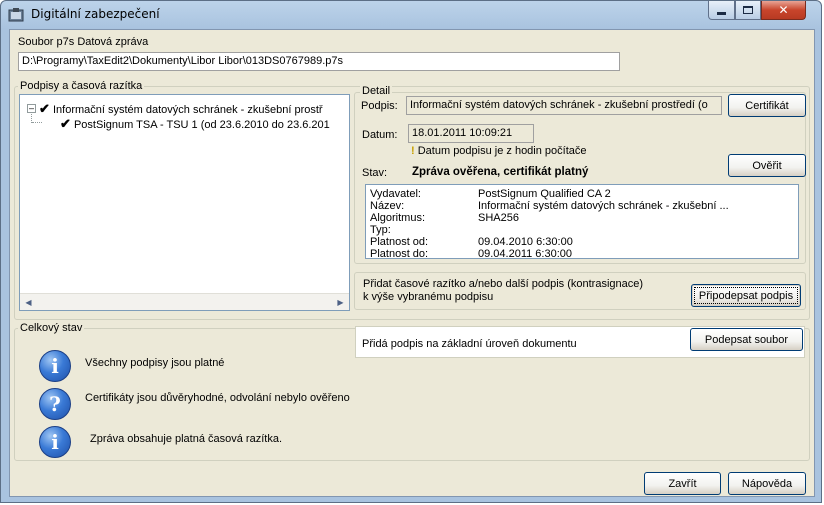 The image size is (824, 505). What do you see at coordinates (380, 230) in the screenshot?
I see `cert-key: Typ:` at bounding box center [380, 230].